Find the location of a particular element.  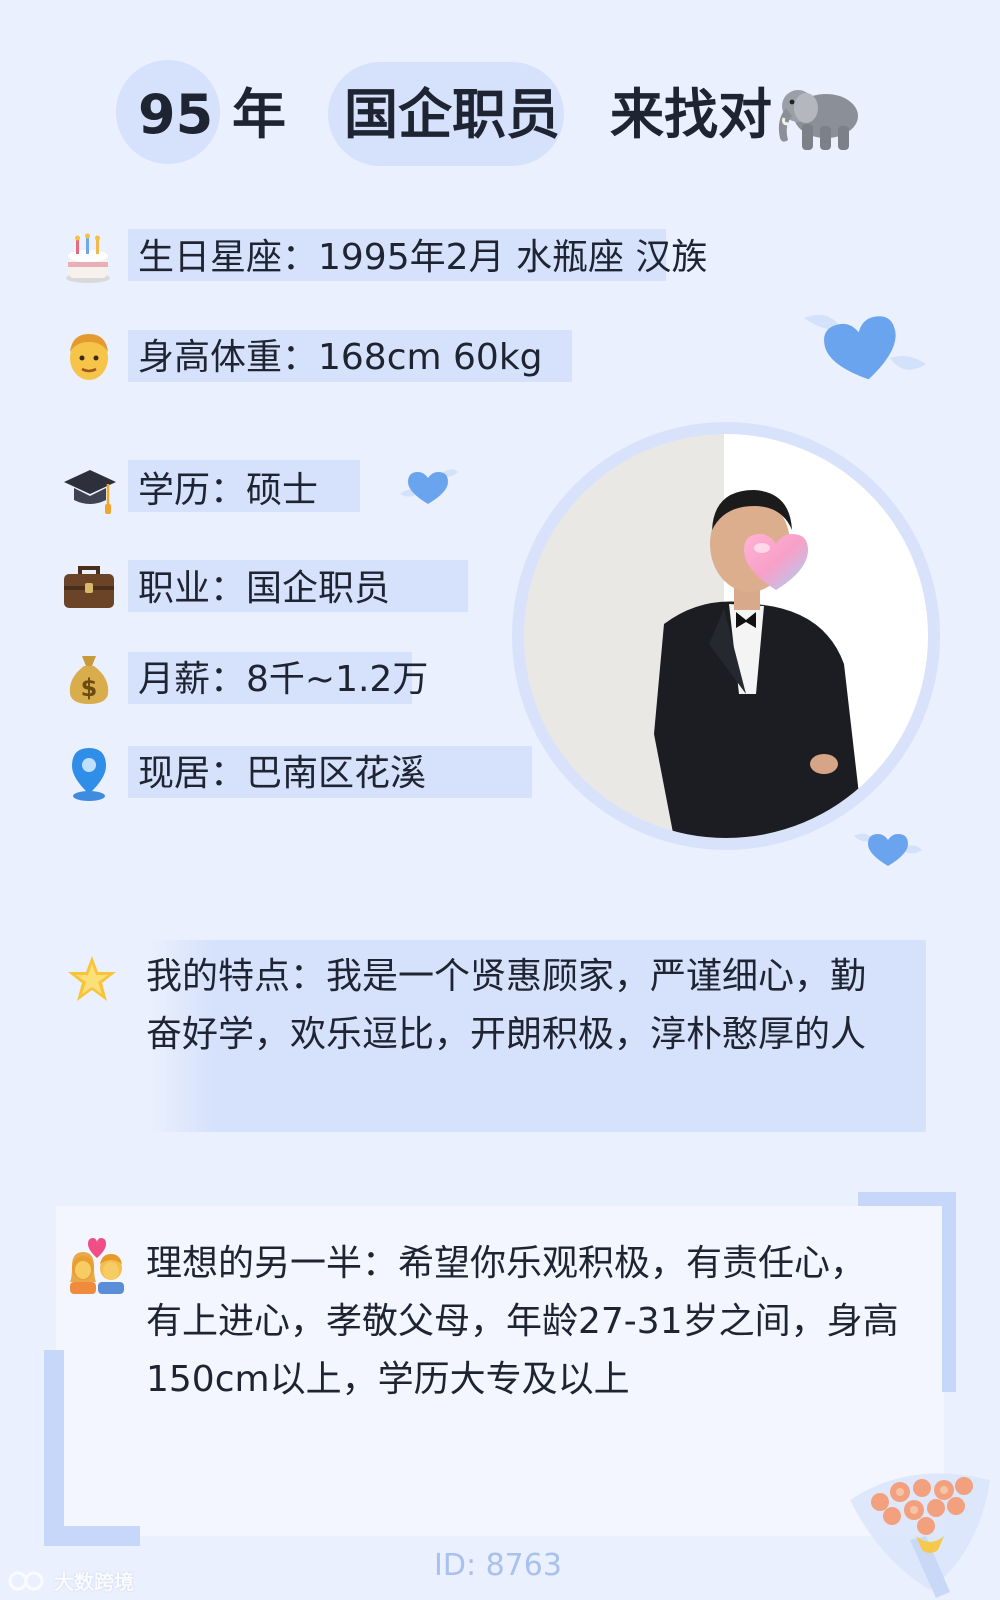

frame-bottom-left-h is located at coordinates (92, 1536).